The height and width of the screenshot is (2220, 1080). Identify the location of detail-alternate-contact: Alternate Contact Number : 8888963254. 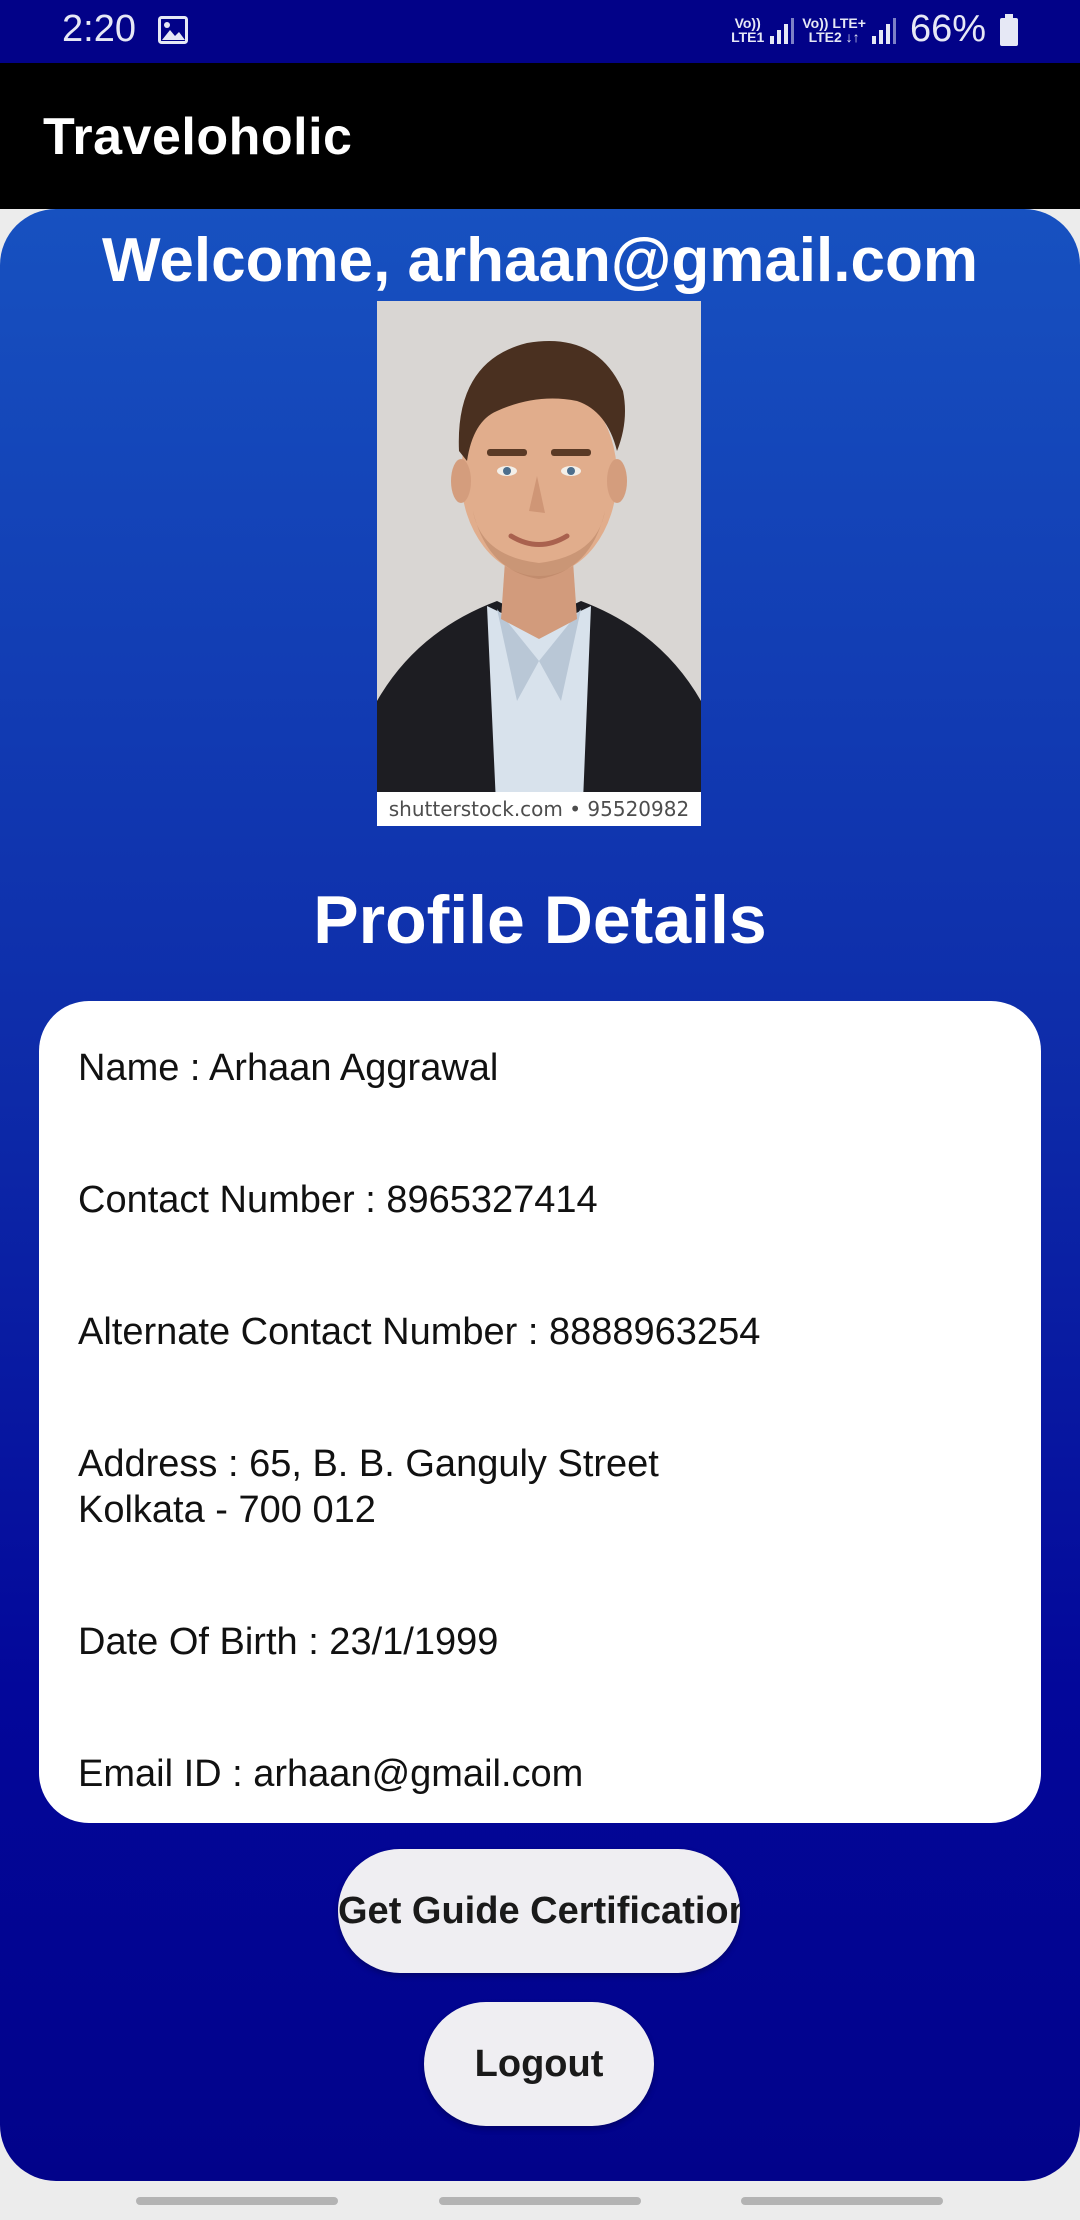
(419, 1332).